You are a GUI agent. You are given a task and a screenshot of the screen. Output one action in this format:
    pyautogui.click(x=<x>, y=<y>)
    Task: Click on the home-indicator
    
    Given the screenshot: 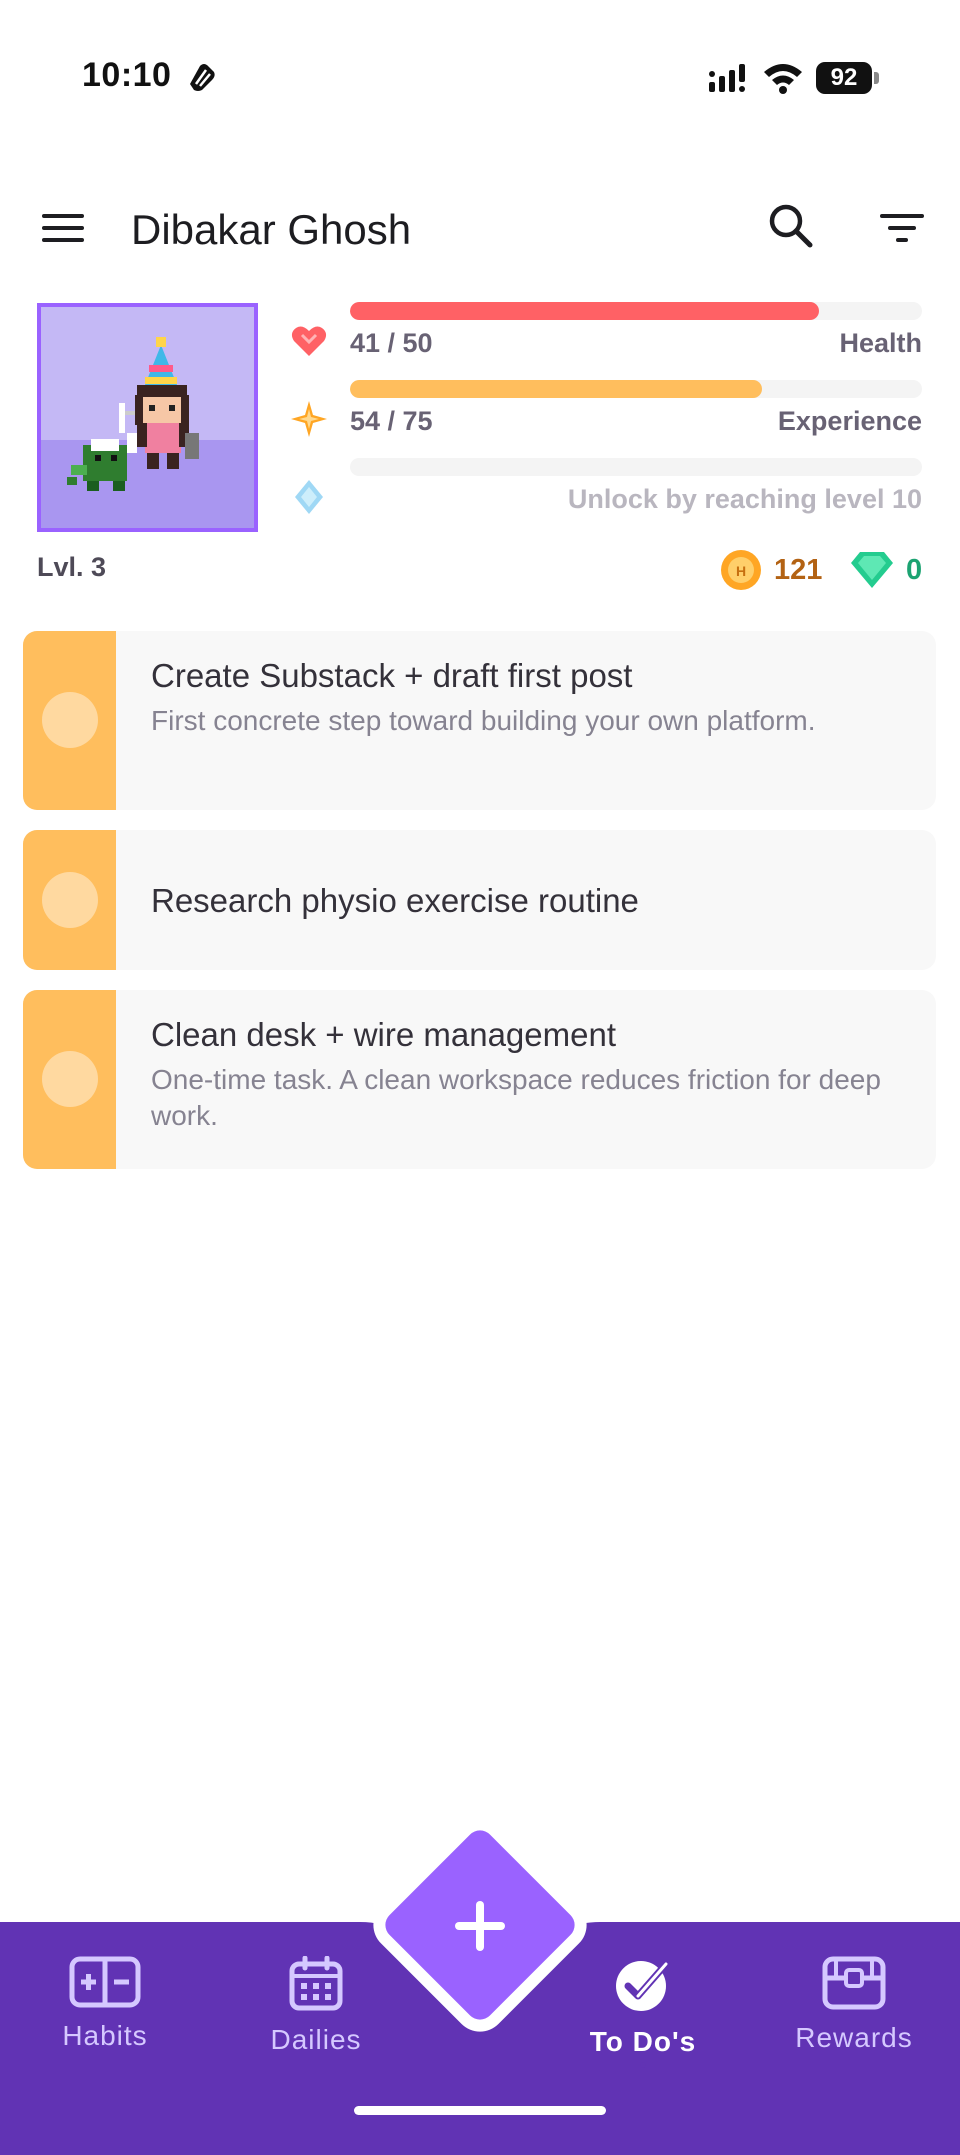 What is the action you would take?
    pyautogui.click(x=480, y=2110)
    